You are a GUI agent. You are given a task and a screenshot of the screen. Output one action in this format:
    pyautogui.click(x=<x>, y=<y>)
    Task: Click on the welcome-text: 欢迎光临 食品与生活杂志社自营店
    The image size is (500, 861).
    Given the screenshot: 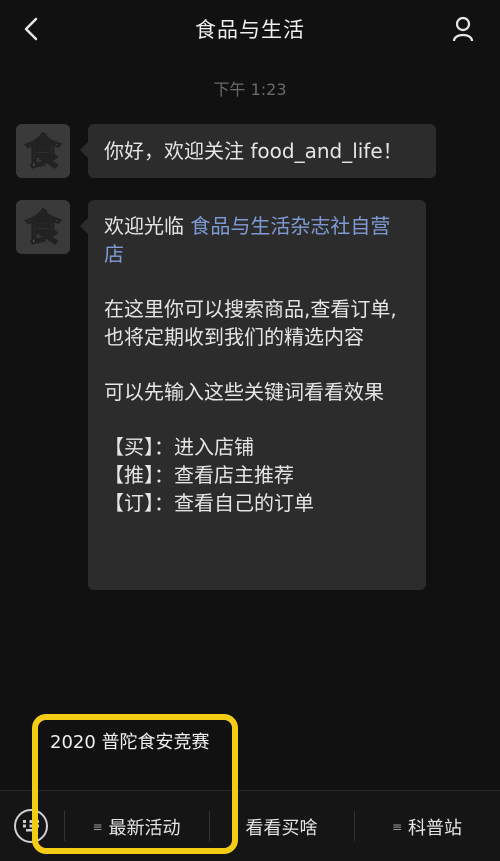 What is the action you would take?
    pyautogui.click(x=257, y=240)
    